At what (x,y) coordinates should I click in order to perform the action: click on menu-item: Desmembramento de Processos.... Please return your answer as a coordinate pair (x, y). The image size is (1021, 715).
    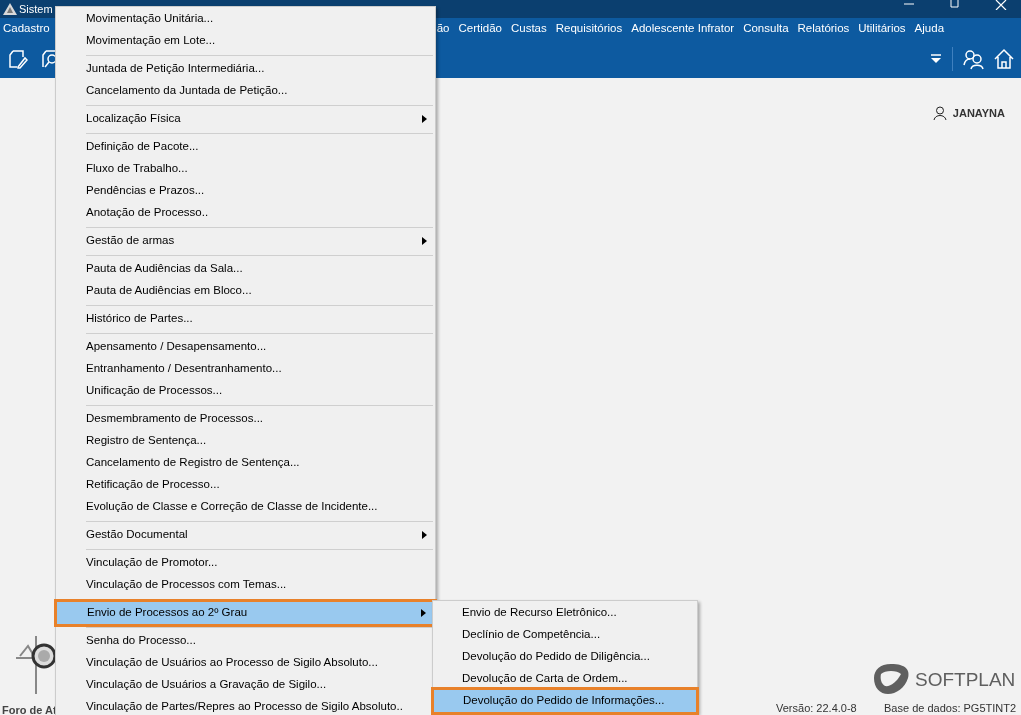
    Looking at the image, I should click on (245, 419).